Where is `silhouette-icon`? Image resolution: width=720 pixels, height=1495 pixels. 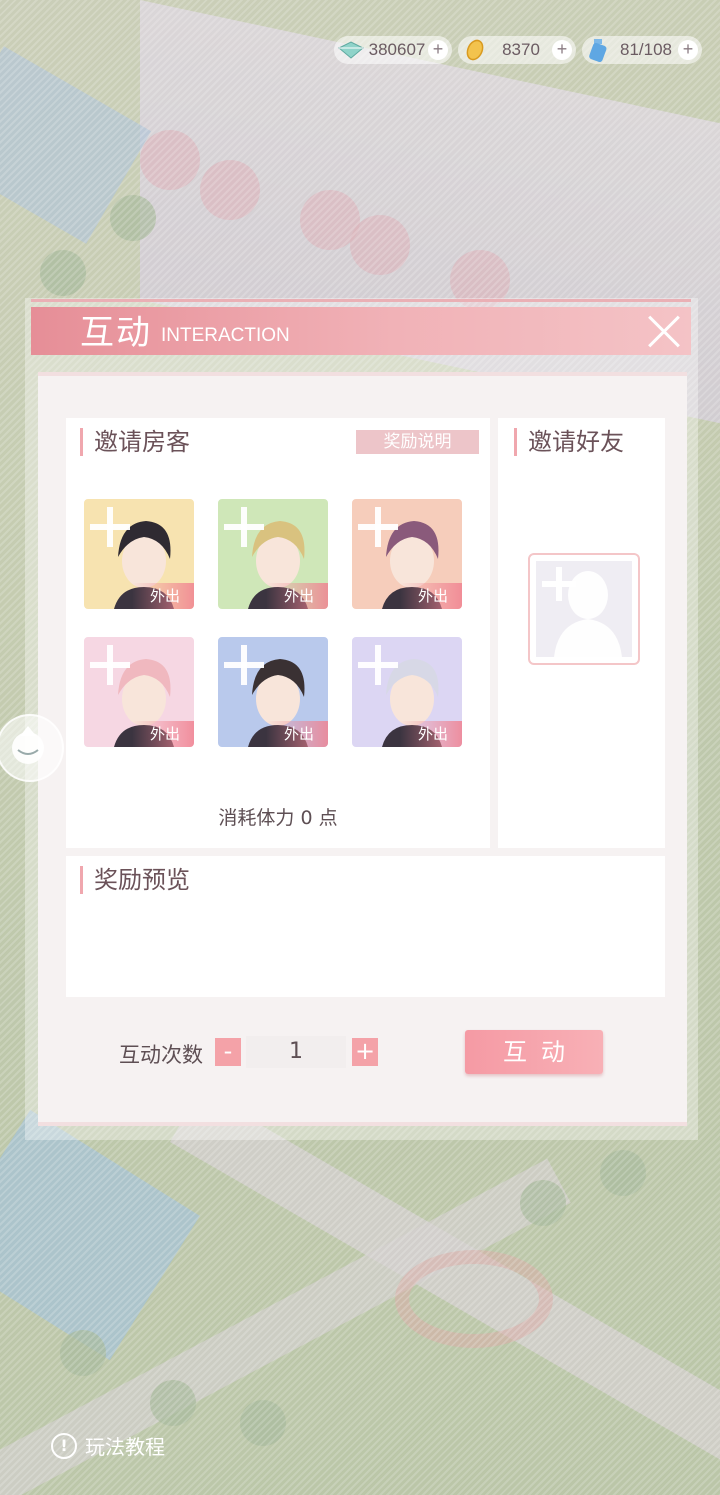 silhouette-icon is located at coordinates (584, 609).